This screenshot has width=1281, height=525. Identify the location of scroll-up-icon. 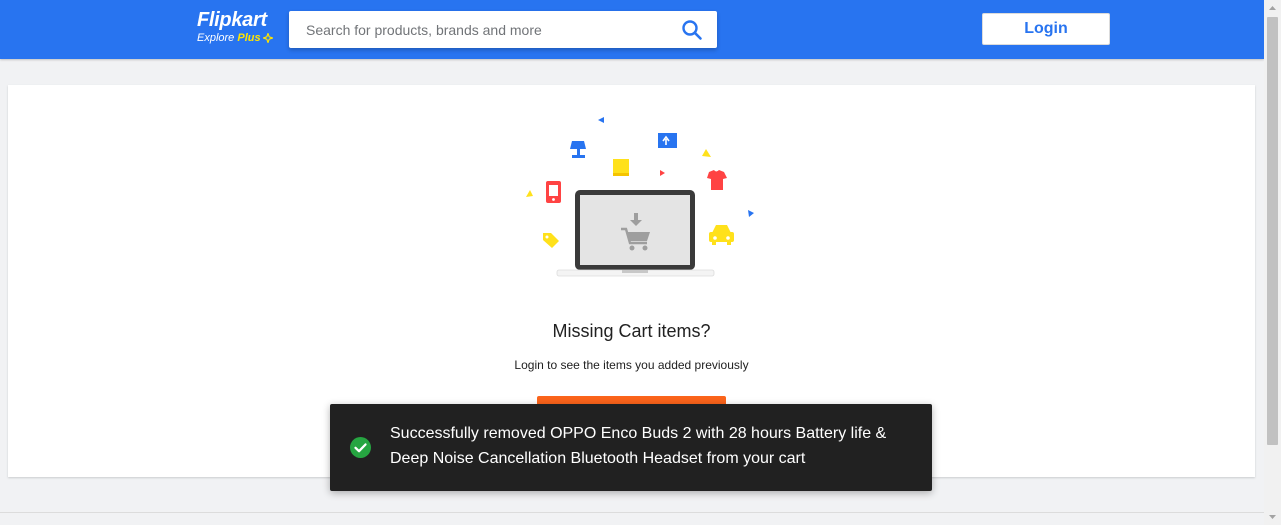
(1272, 8).